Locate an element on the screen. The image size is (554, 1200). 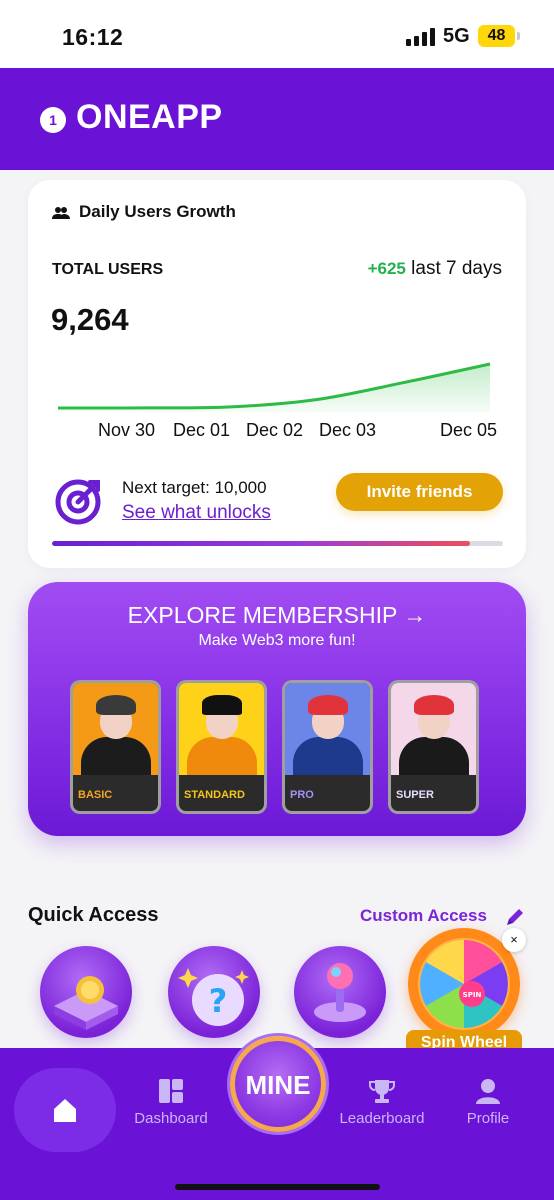
tier-card-pro: PRO is located at coordinates (327, 747).